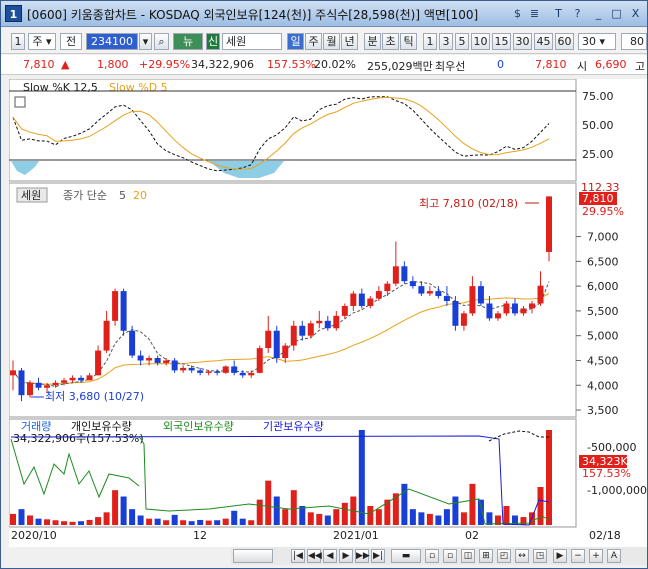 This screenshot has width=648, height=569. What do you see at coordinates (253, 556) in the screenshot?
I see `scroll-thumb` at bounding box center [253, 556].